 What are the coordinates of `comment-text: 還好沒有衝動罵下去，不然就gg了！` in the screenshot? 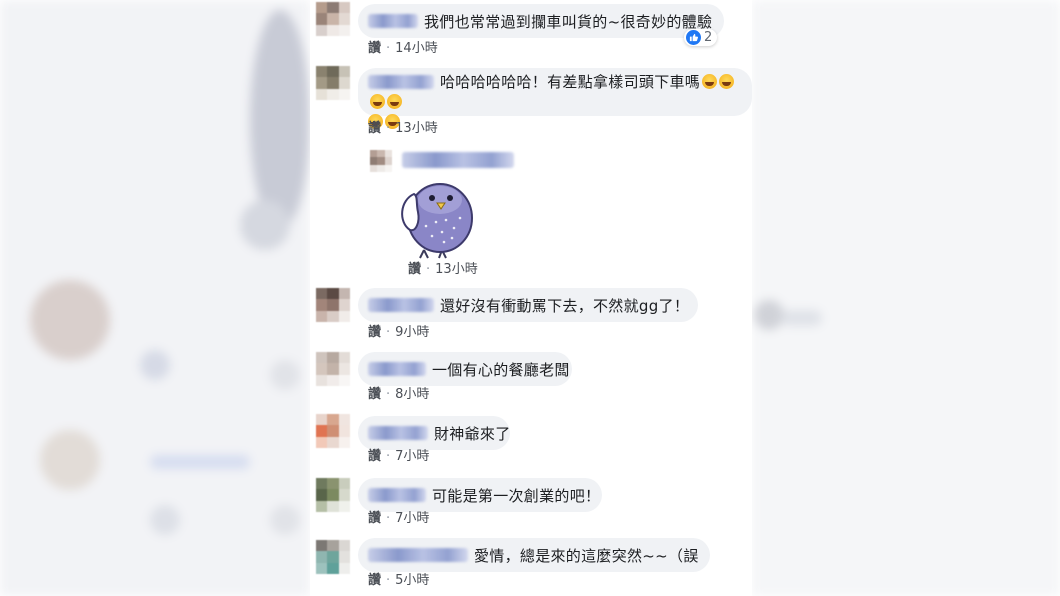 It's located at (565, 305).